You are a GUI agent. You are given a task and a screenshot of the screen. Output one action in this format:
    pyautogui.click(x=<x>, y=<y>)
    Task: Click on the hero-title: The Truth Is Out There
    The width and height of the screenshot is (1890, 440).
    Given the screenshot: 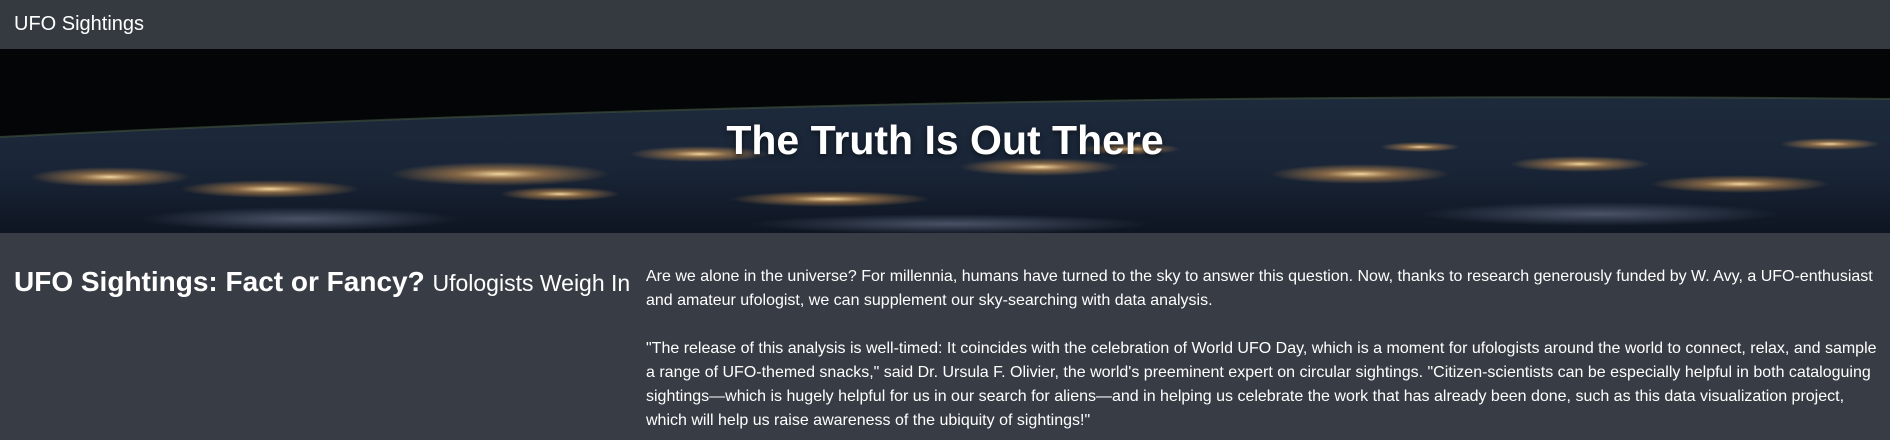 What is the action you would take?
    pyautogui.click(x=945, y=140)
    